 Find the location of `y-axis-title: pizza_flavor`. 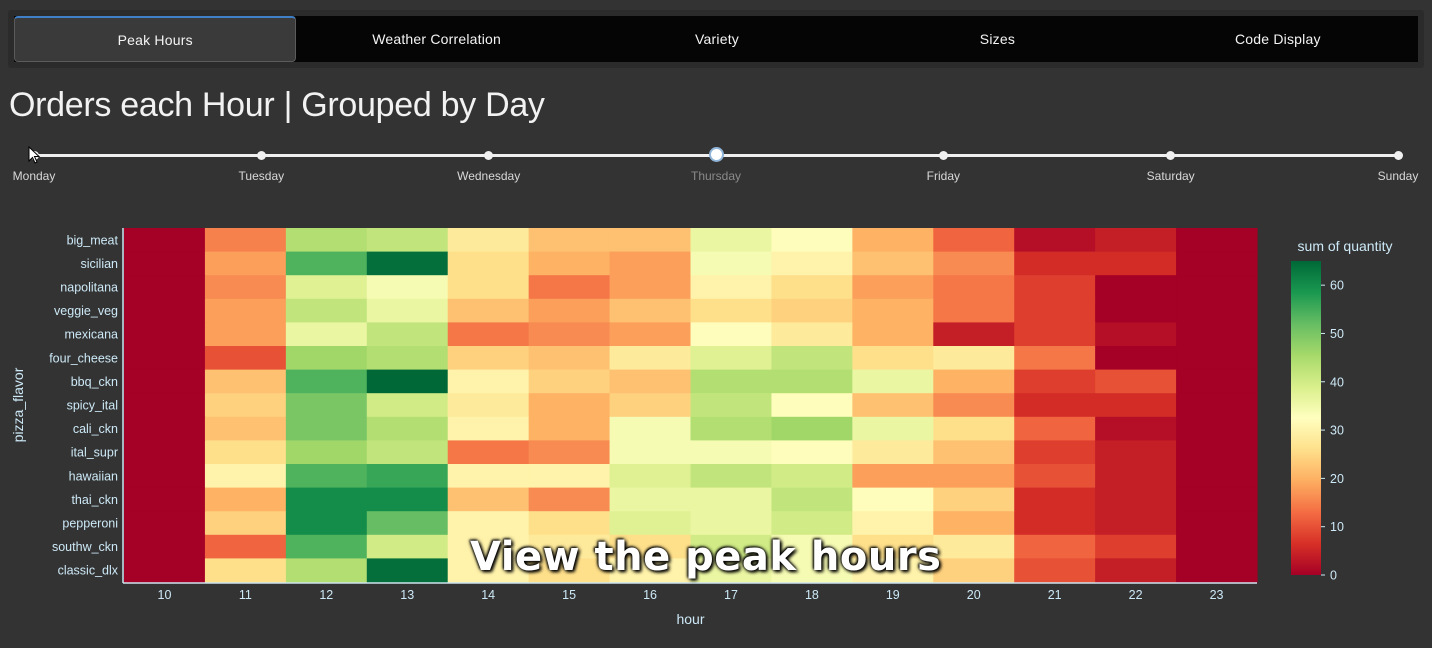

y-axis-title: pizza_flavor is located at coordinates (18, 404).